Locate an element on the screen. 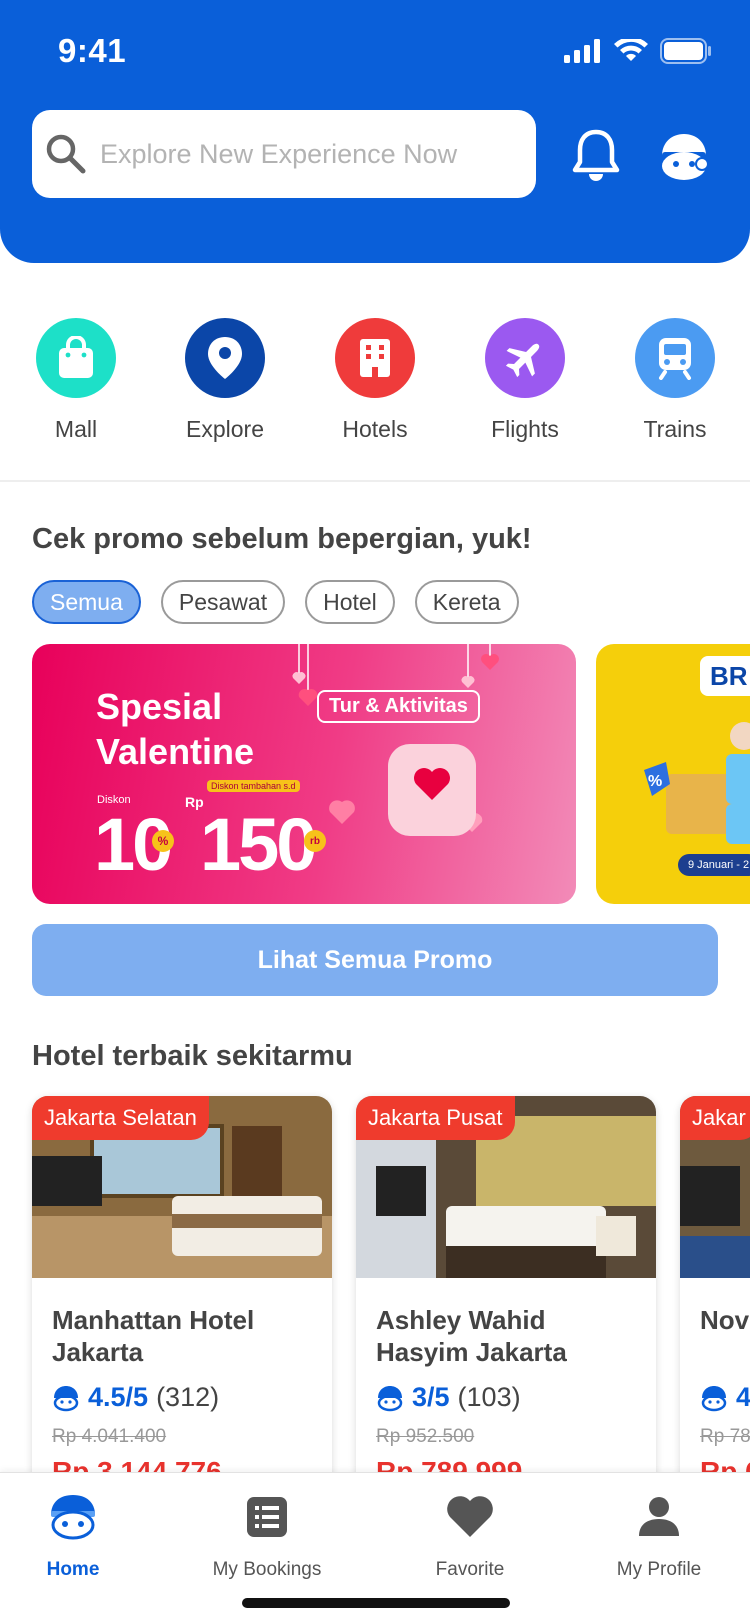  signal-icon is located at coordinates (582, 51).